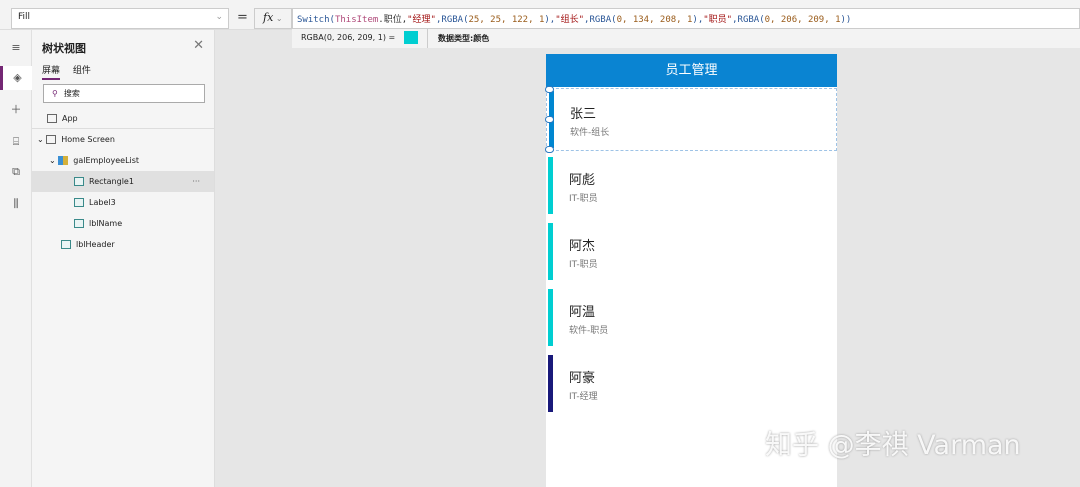 This screenshot has height=487, width=1080. Describe the element at coordinates (196, 181) in the screenshot. I see `more-options-icon: ···` at that location.